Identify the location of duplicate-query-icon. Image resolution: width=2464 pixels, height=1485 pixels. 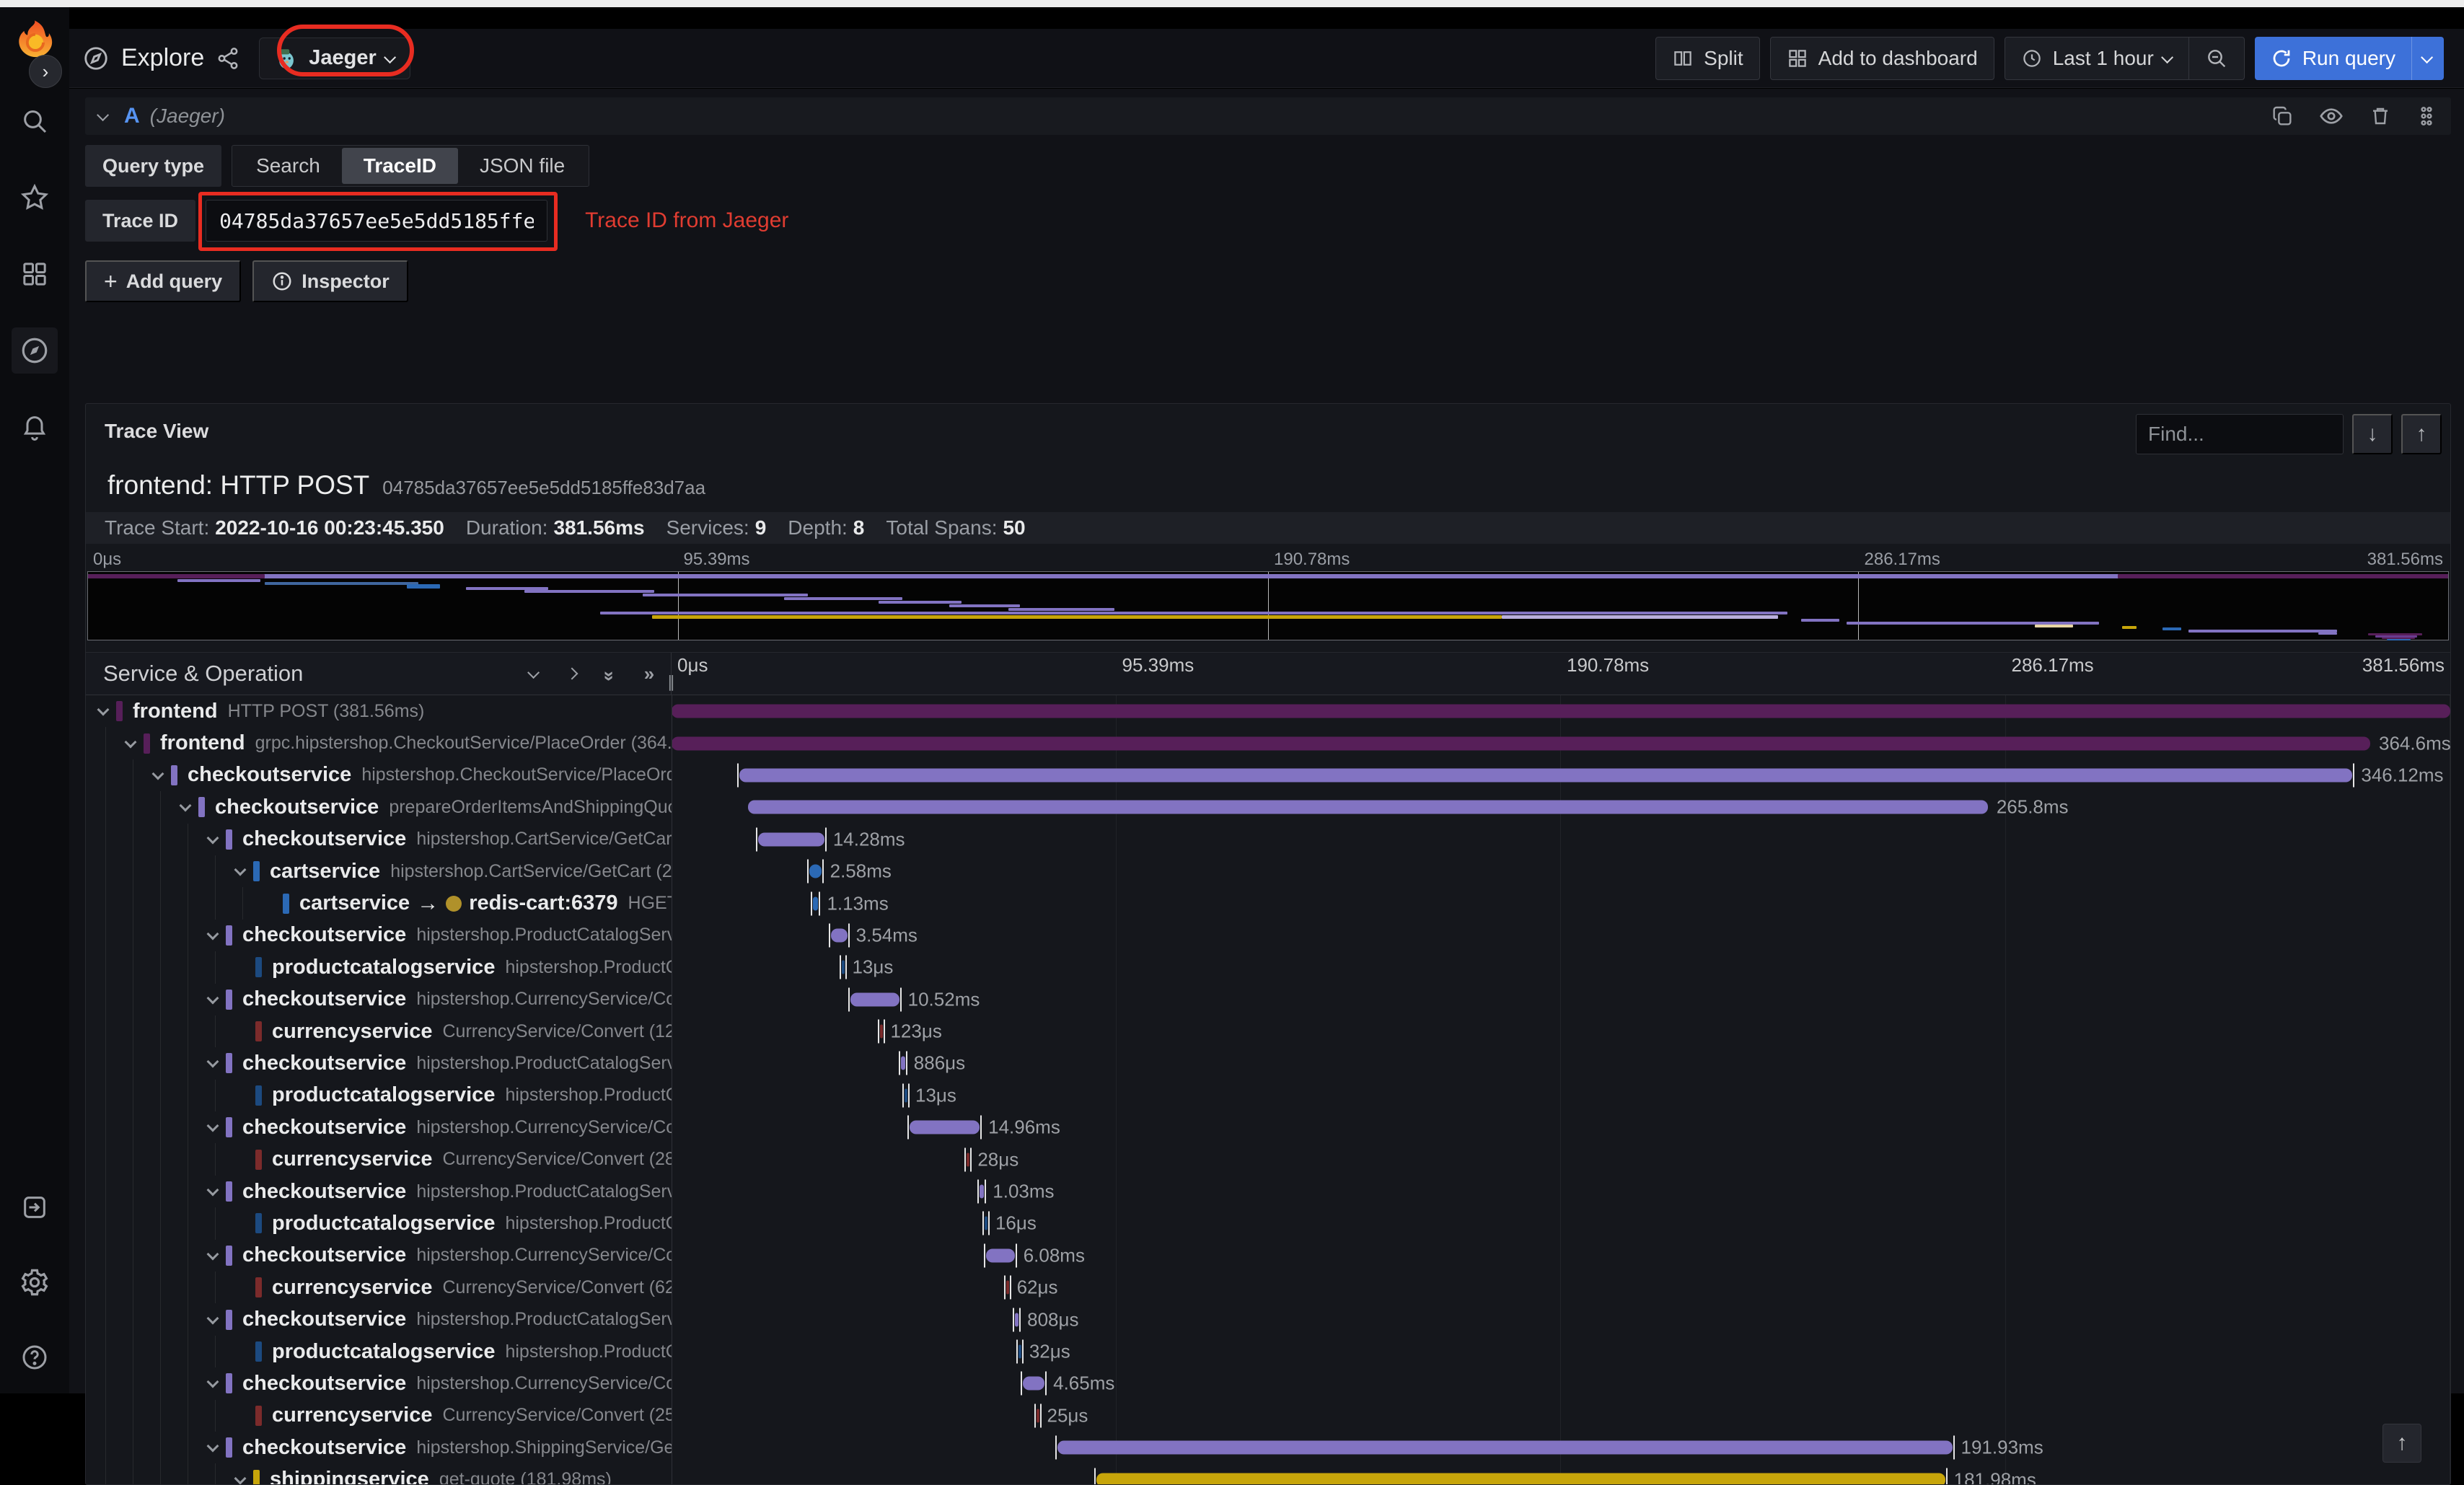
(2283, 117).